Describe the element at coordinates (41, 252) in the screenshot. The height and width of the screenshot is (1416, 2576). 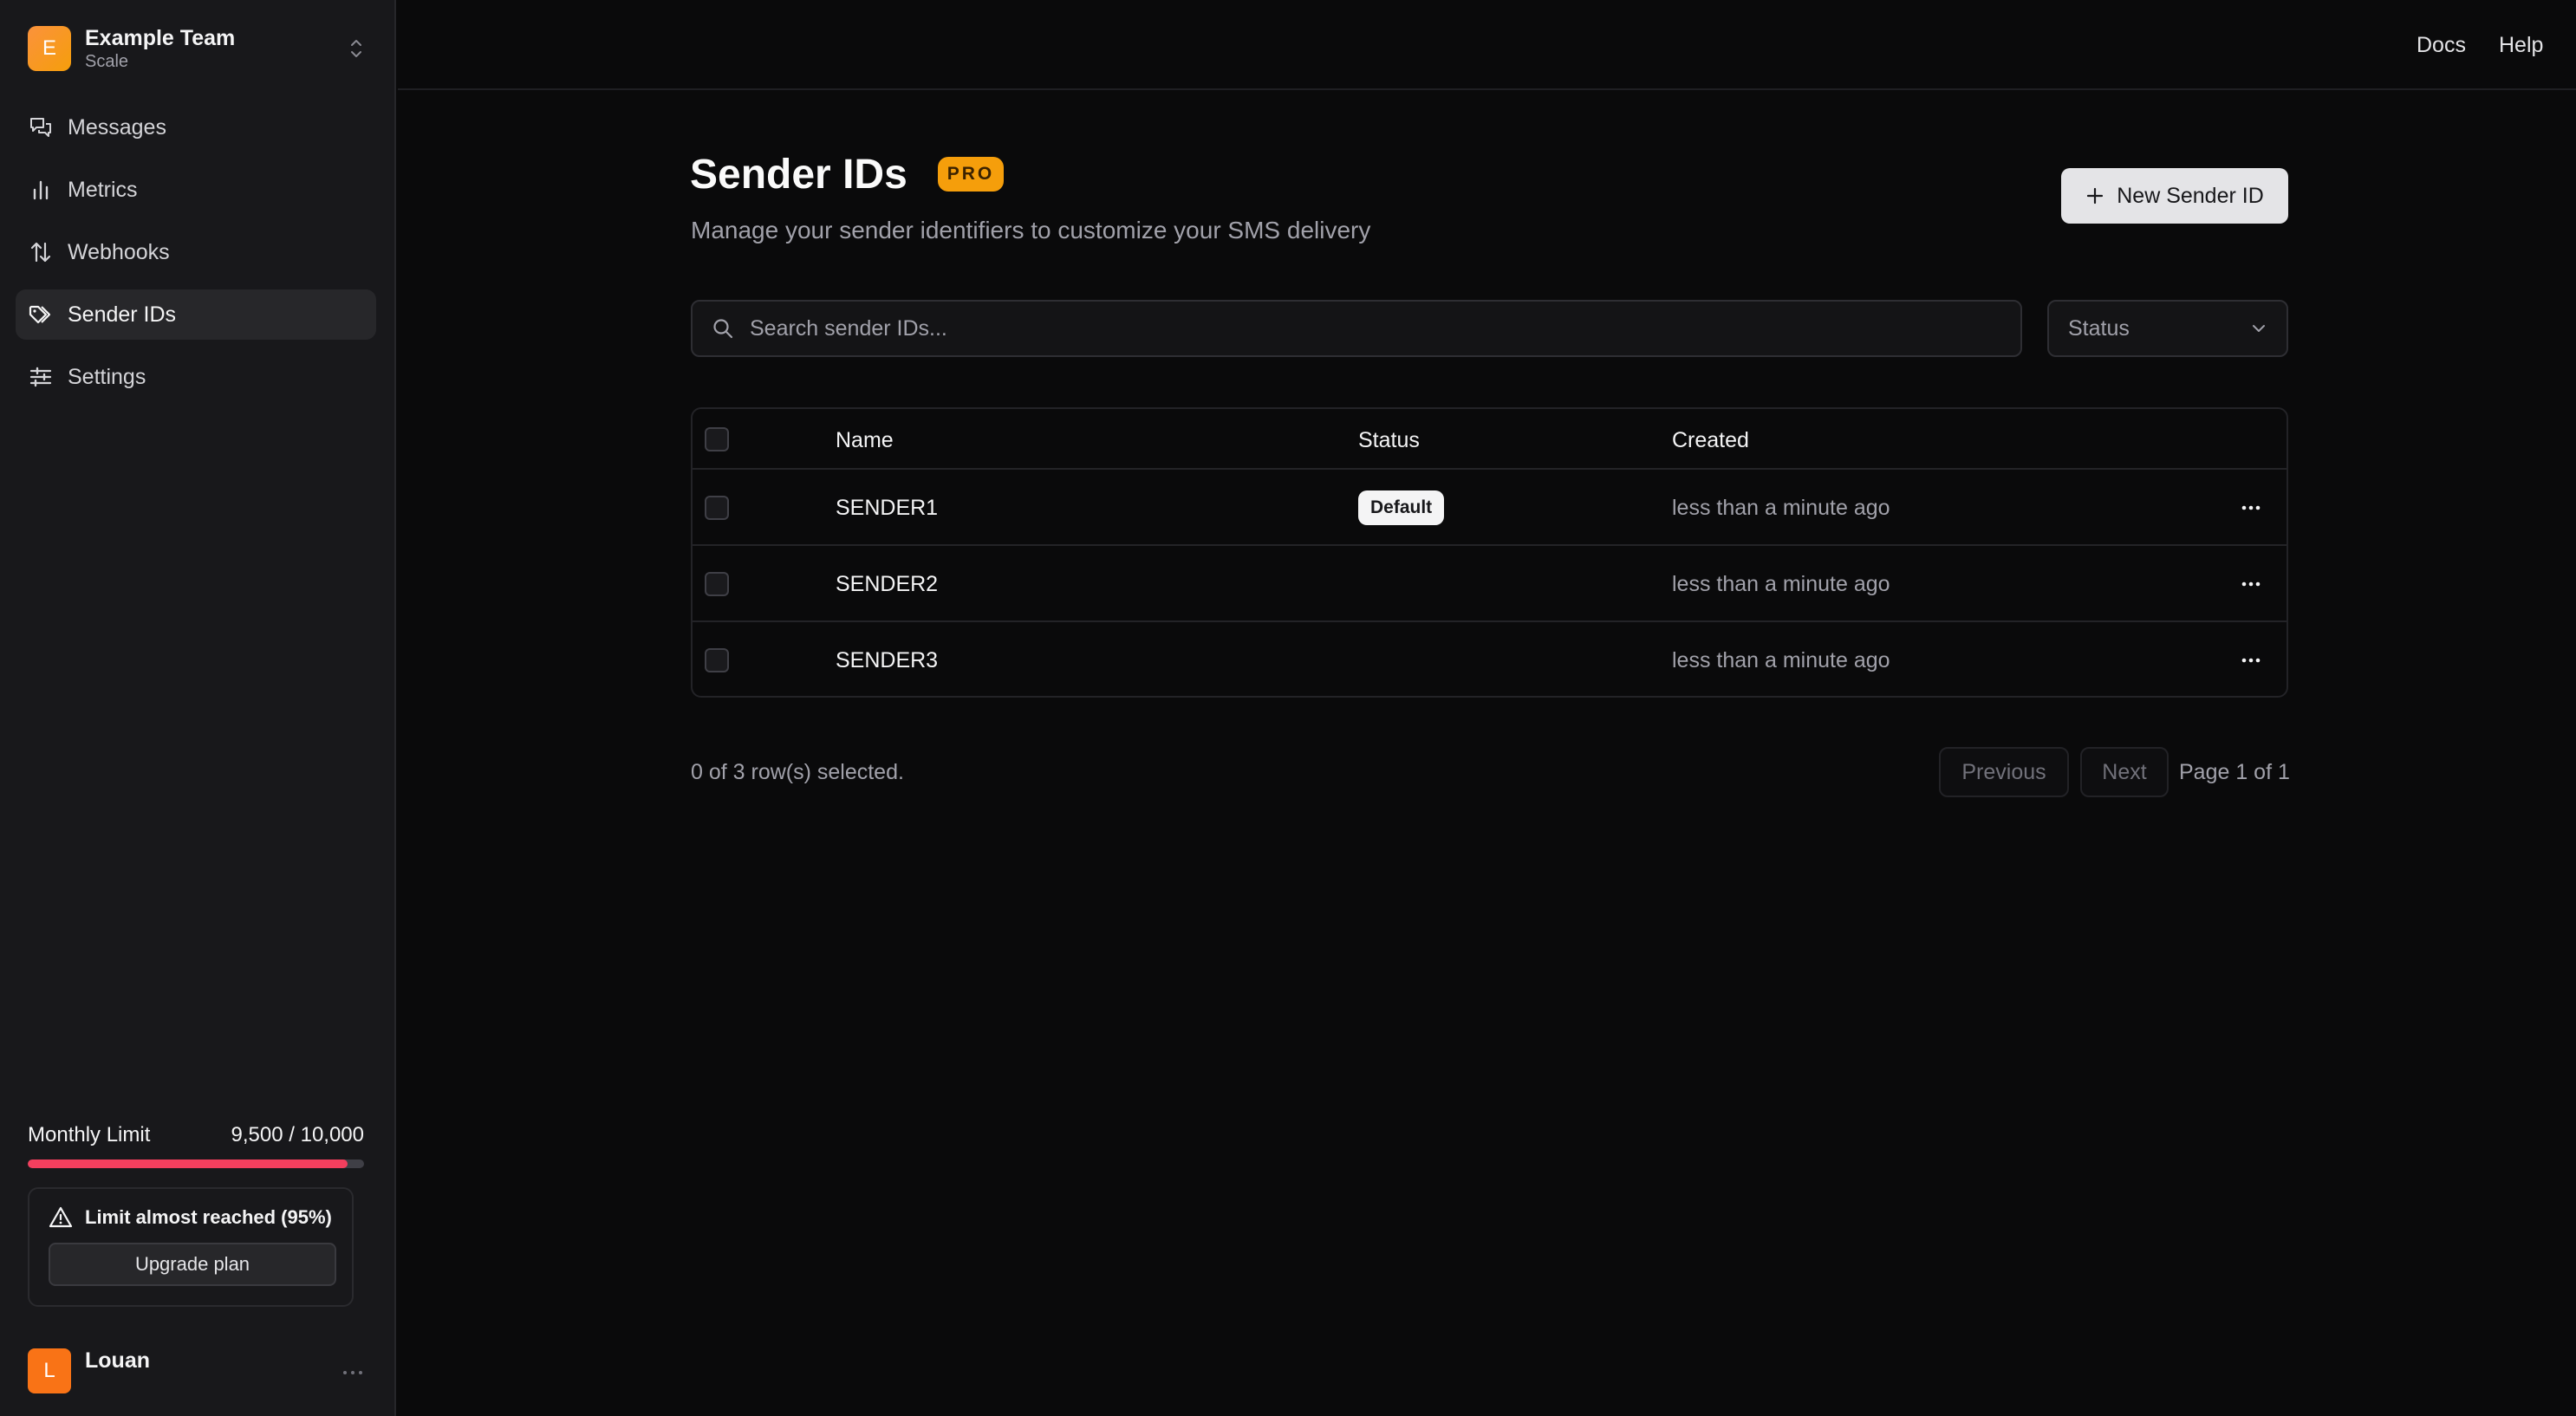
I see `arrows-up-down-icon` at that location.